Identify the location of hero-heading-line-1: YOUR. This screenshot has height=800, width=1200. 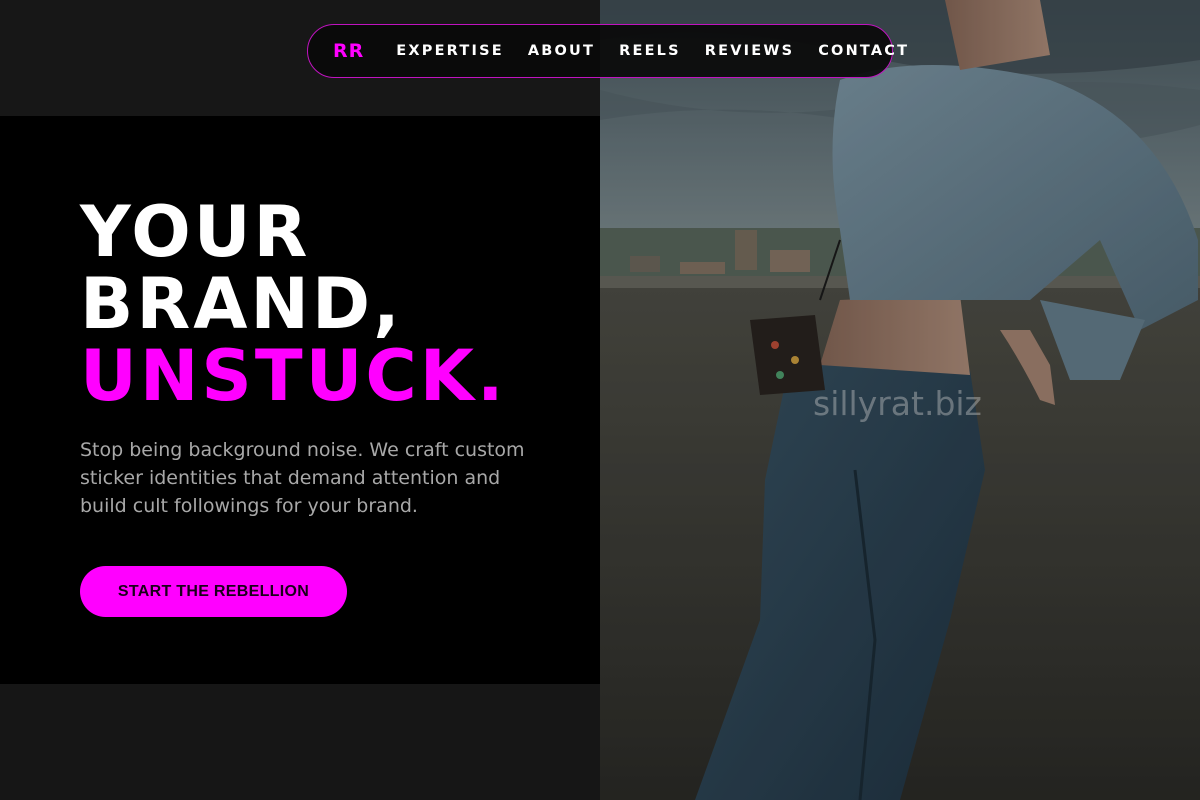
(195, 232).